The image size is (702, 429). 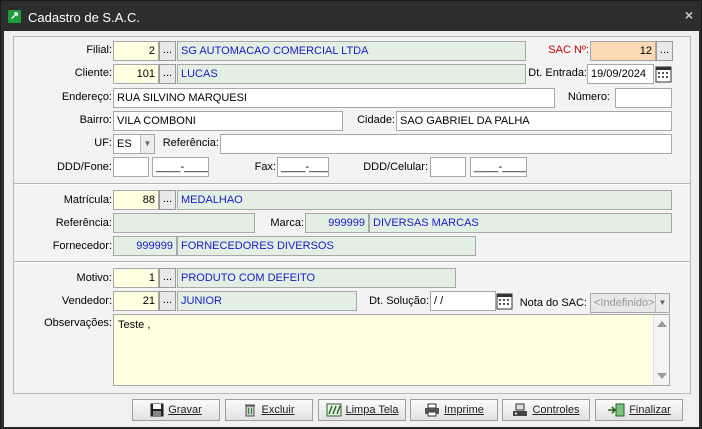 I want to click on endereco-label: Endereço:, so click(x=86, y=97).